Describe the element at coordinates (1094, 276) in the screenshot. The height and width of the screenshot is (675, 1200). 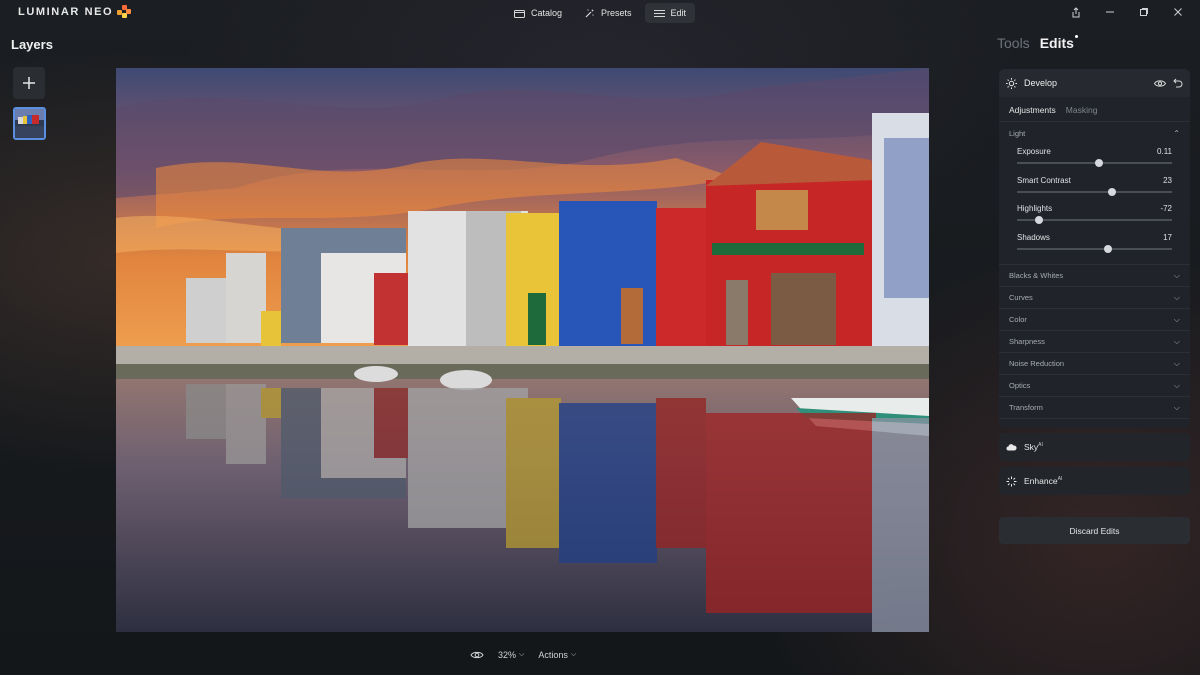
I see `section-blacks-whites: Blacks & Whites ⌵` at that location.